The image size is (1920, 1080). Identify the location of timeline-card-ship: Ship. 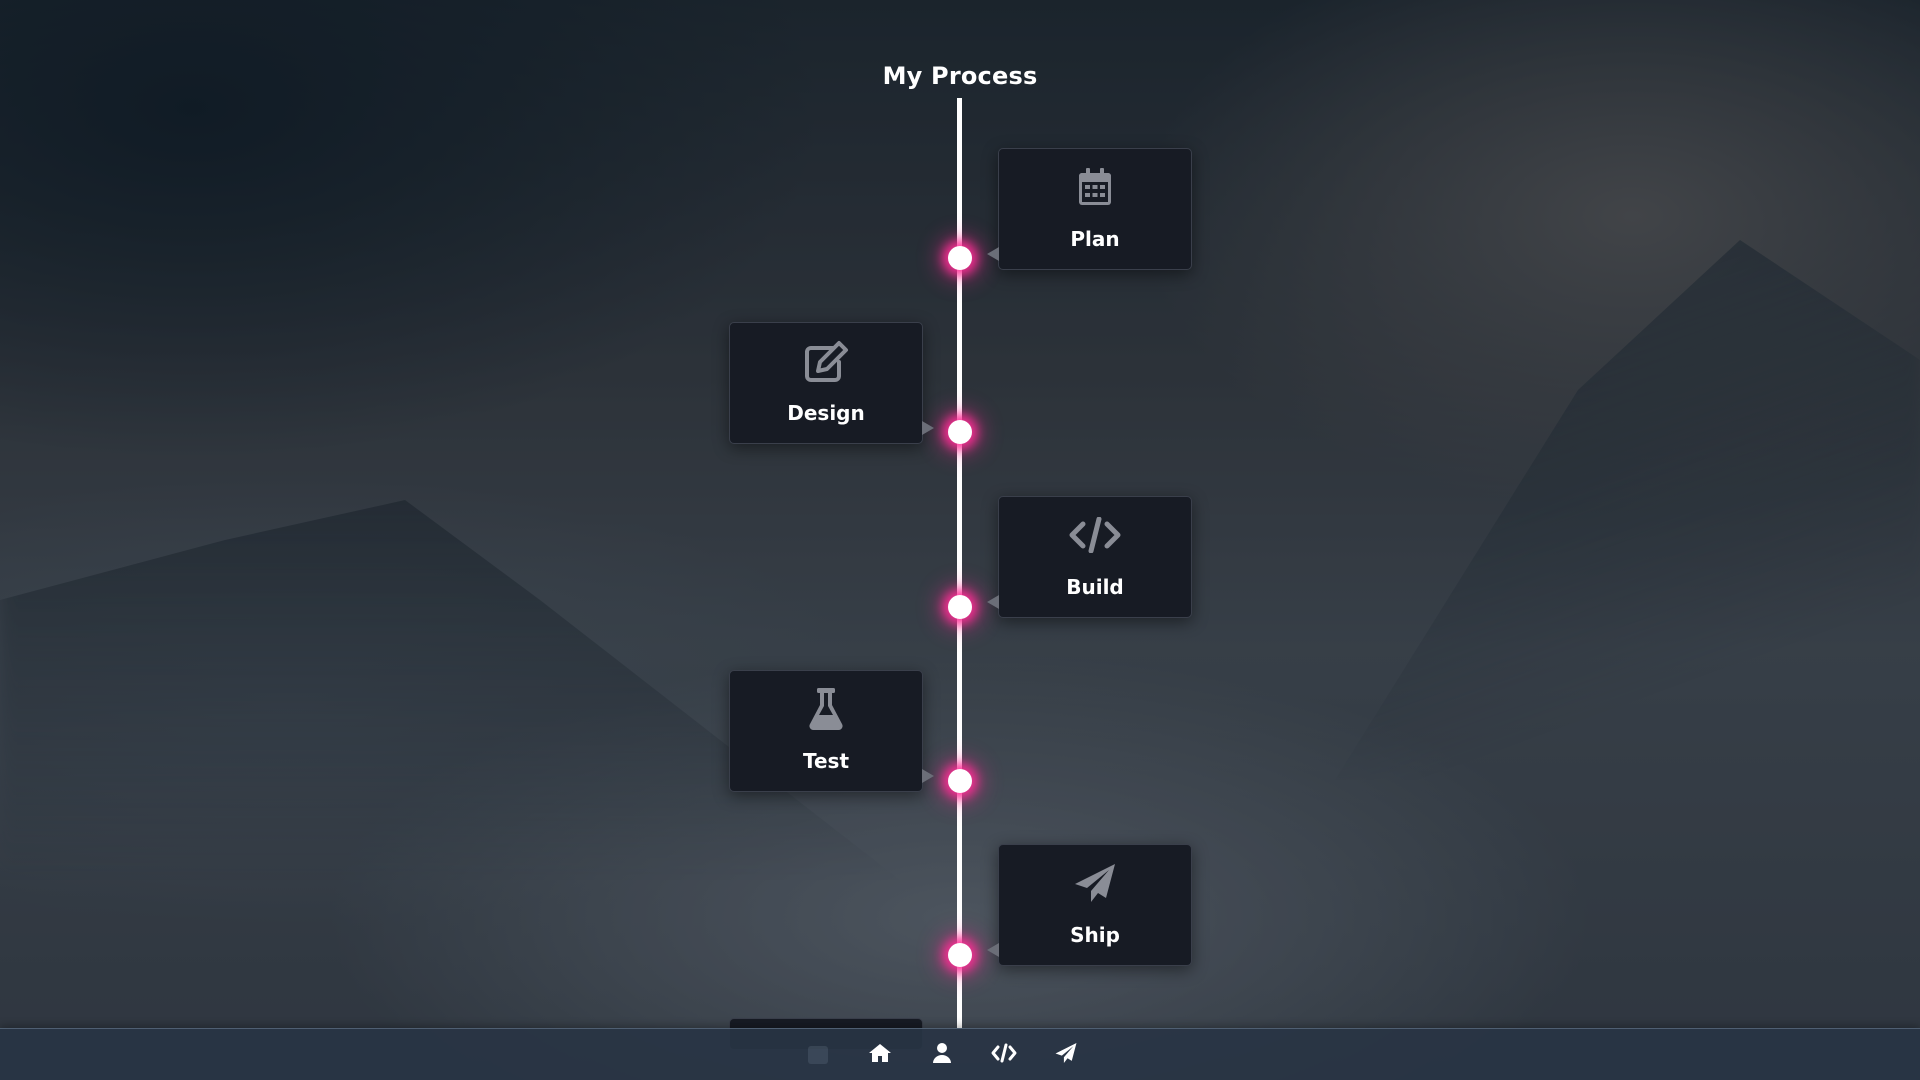
(1089, 905).